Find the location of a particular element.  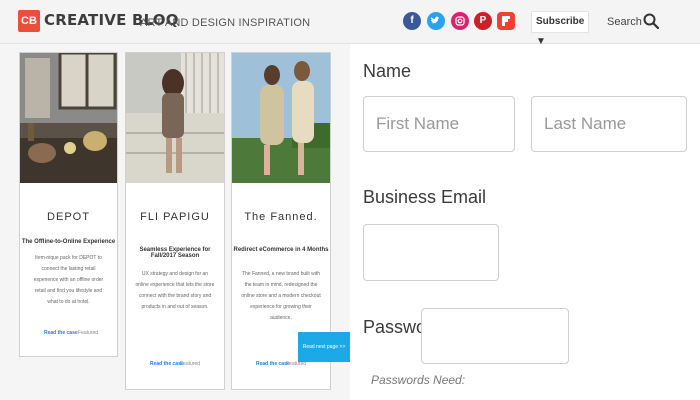

instagram-icon is located at coordinates (460, 21).